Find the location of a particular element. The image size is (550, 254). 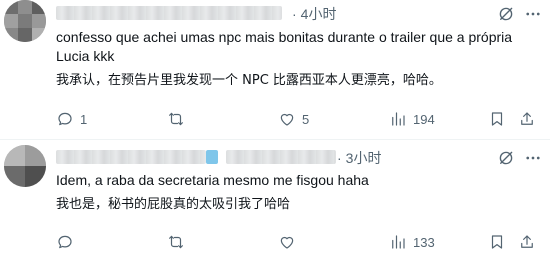

timestamp: · 4小时 is located at coordinates (314, 14).